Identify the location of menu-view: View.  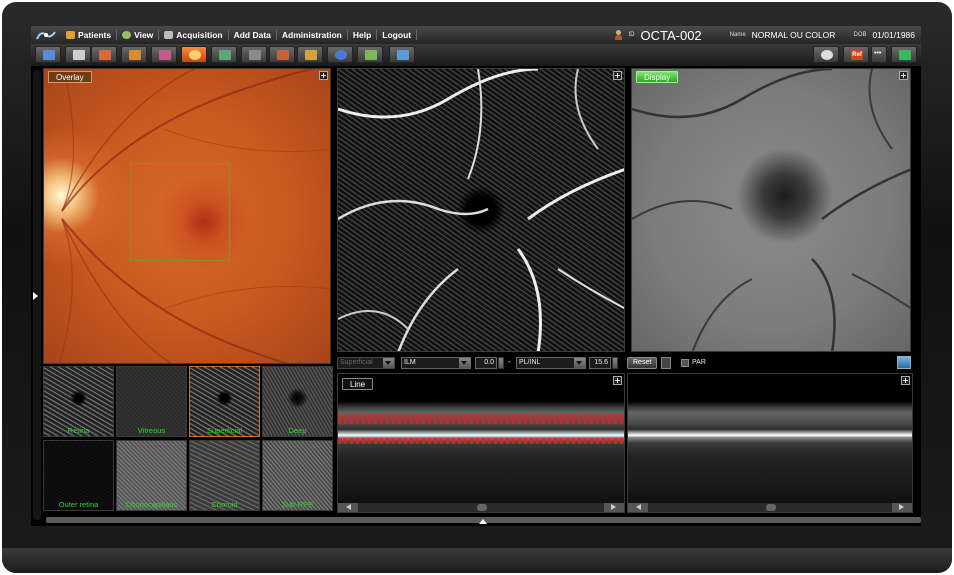
(138, 35).